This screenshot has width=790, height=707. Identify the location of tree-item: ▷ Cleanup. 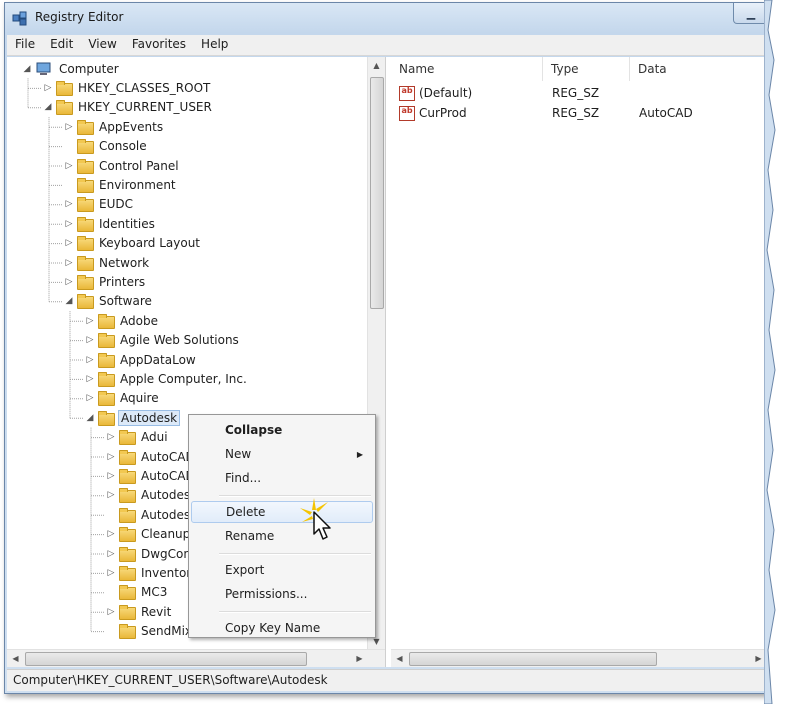
(148, 534).